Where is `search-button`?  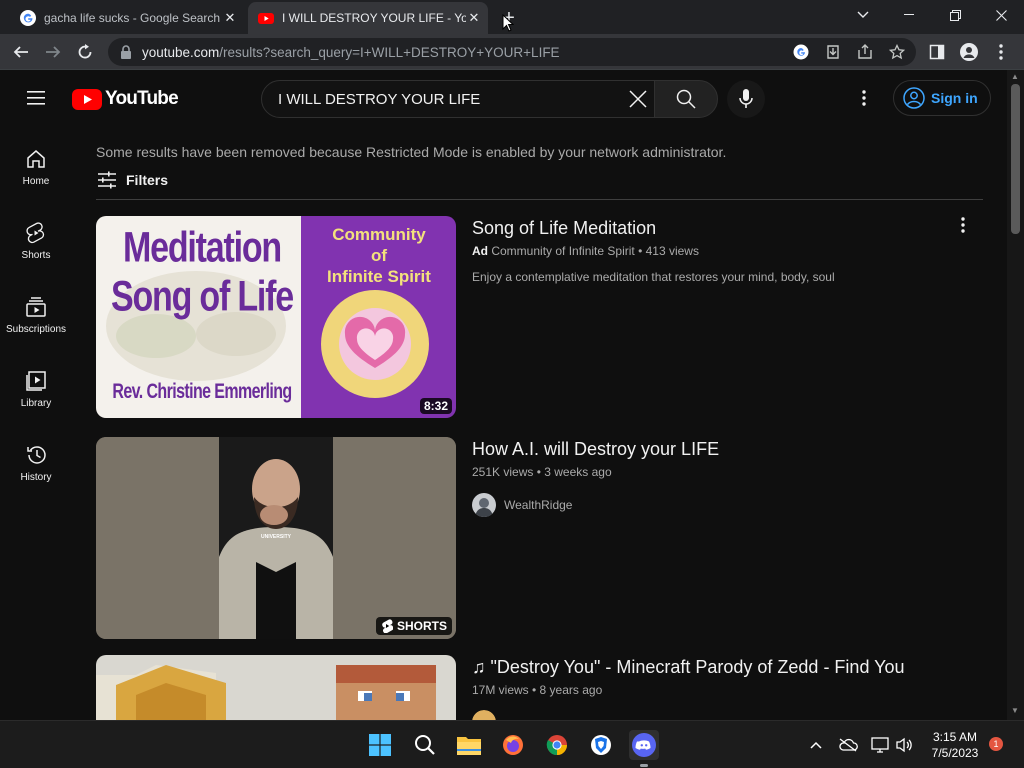 search-button is located at coordinates (686, 99).